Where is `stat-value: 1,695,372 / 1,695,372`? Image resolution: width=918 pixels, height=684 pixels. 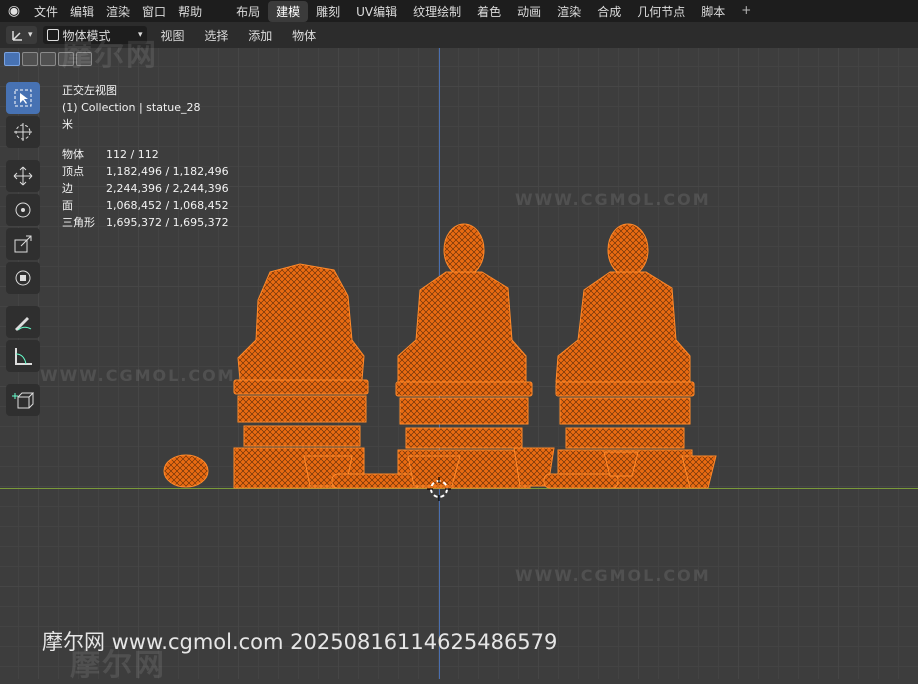 stat-value: 1,695,372 / 1,695,372 is located at coordinates (167, 222).